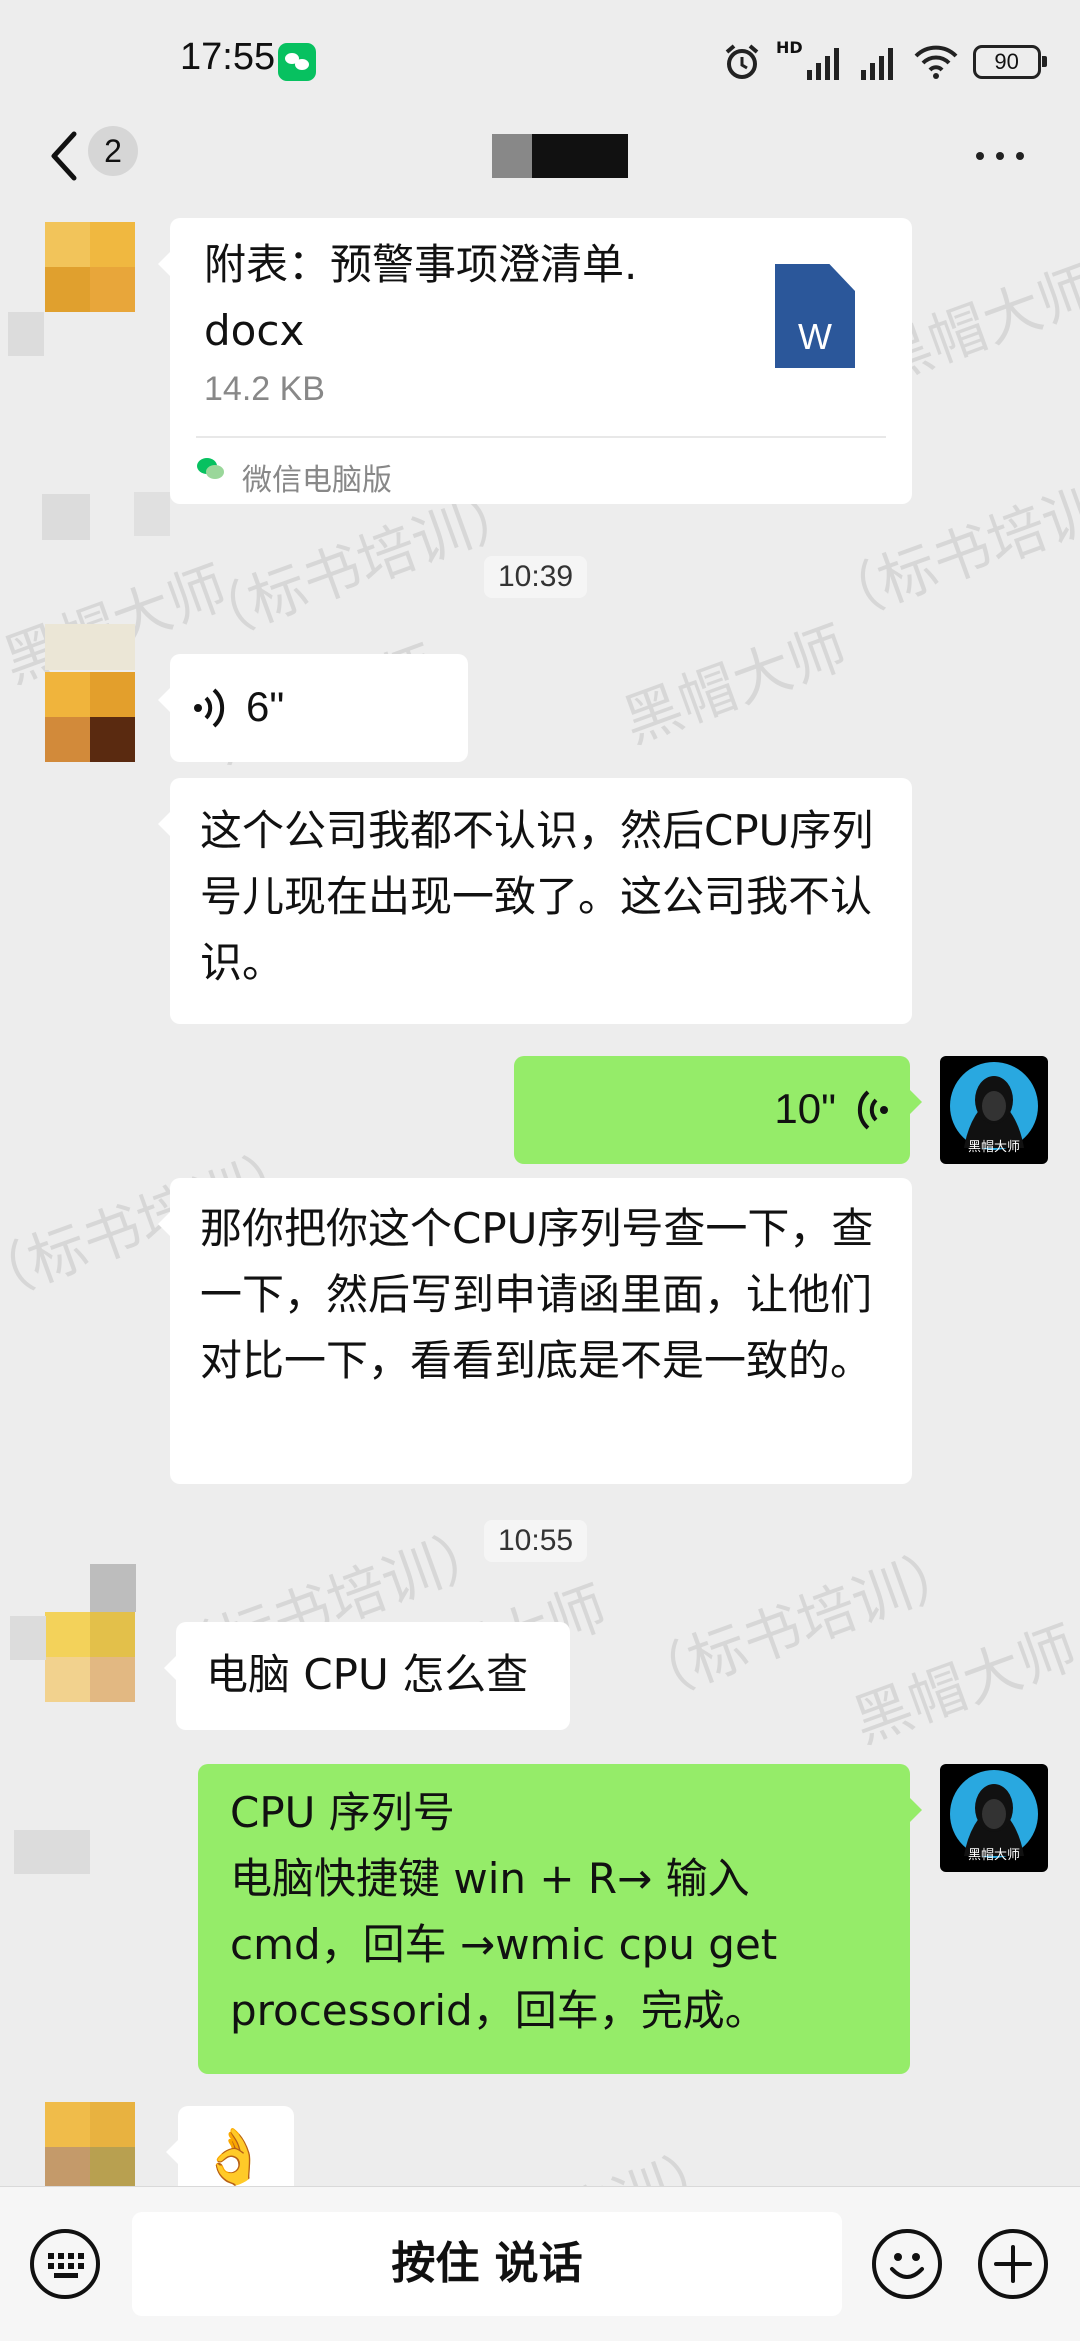  What do you see at coordinates (541, 437) in the screenshot?
I see `file-divider` at bounding box center [541, 437].